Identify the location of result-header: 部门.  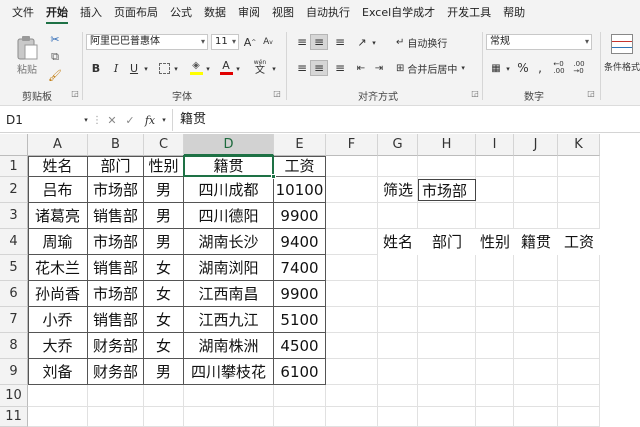
(447, 242).